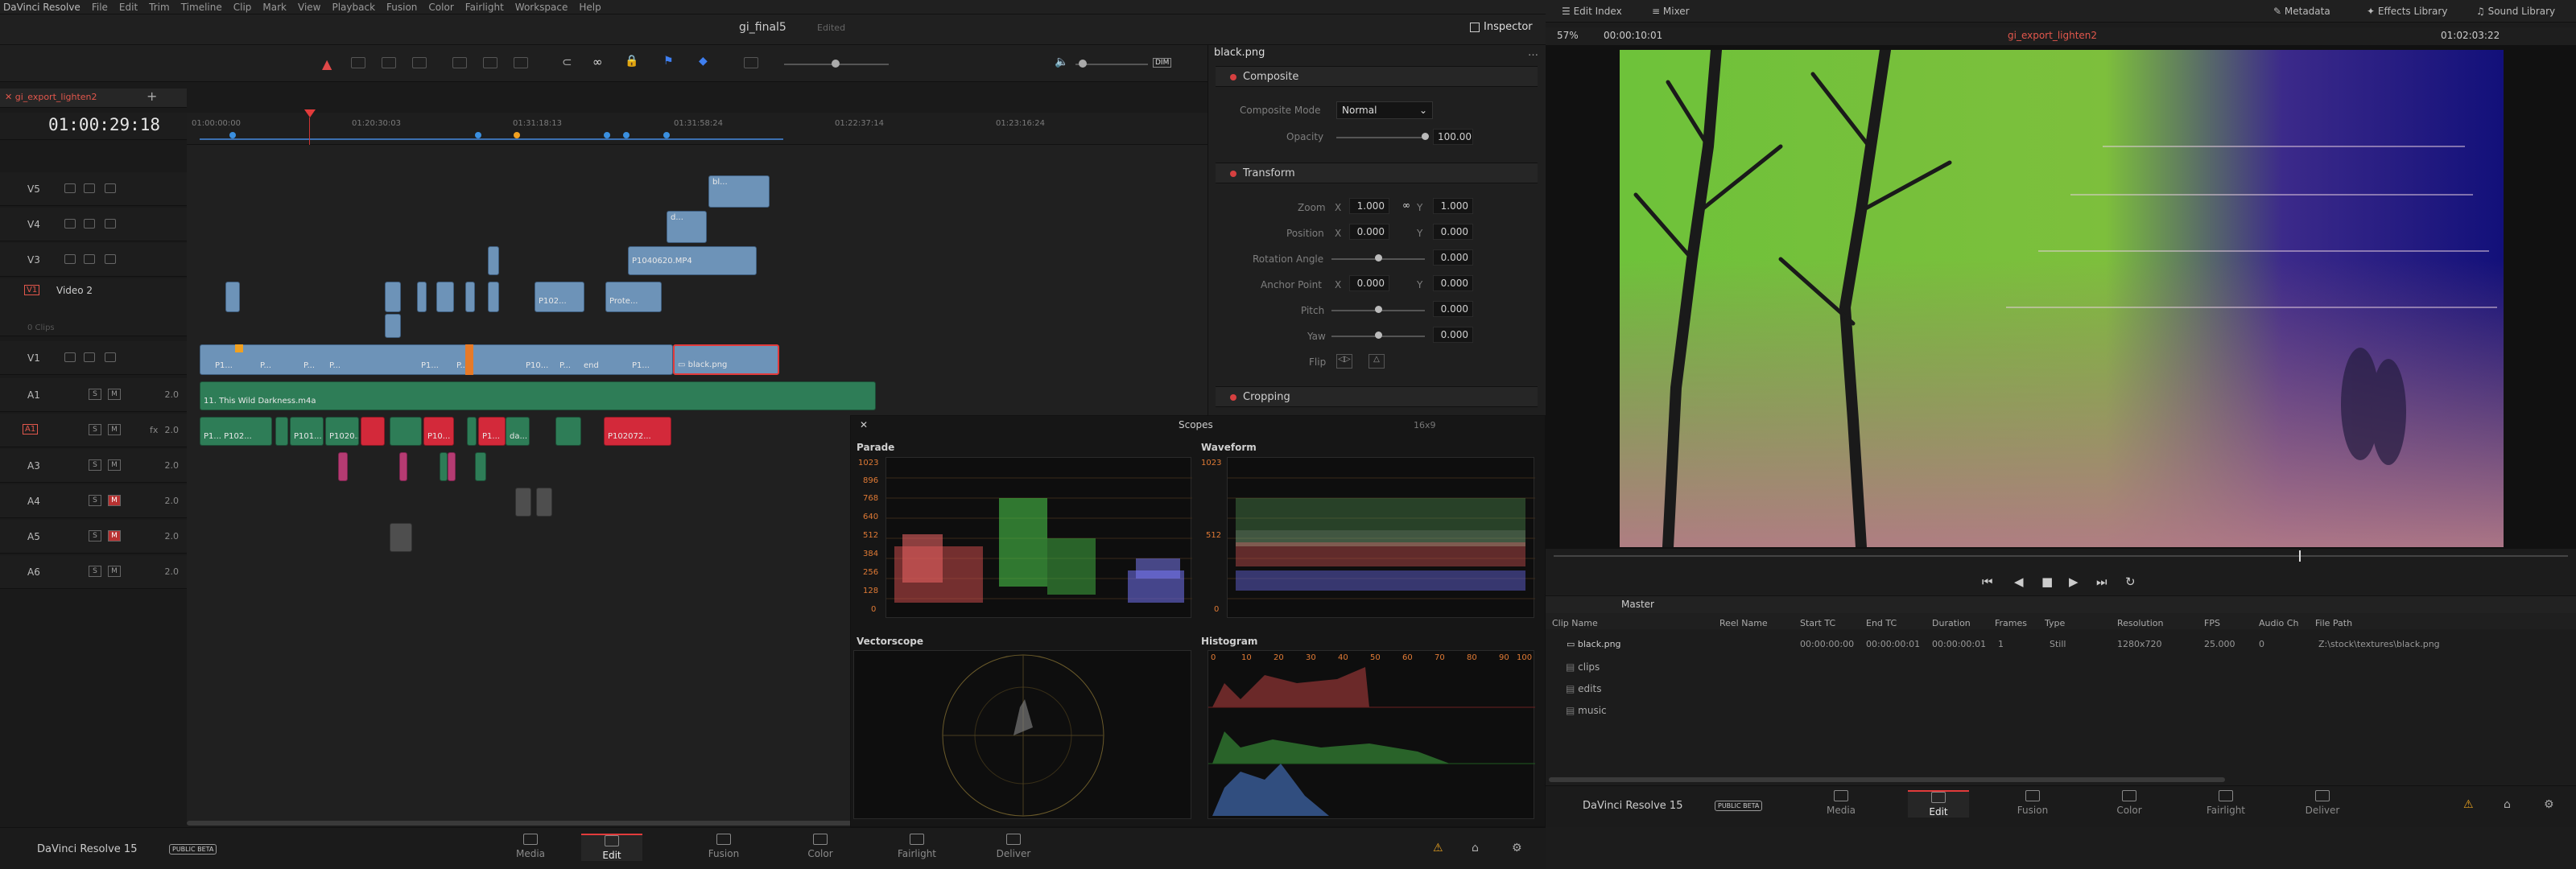 This screenshot has height=869, width=2576. I want to click on viewer-playhead, so click(2300, 556).